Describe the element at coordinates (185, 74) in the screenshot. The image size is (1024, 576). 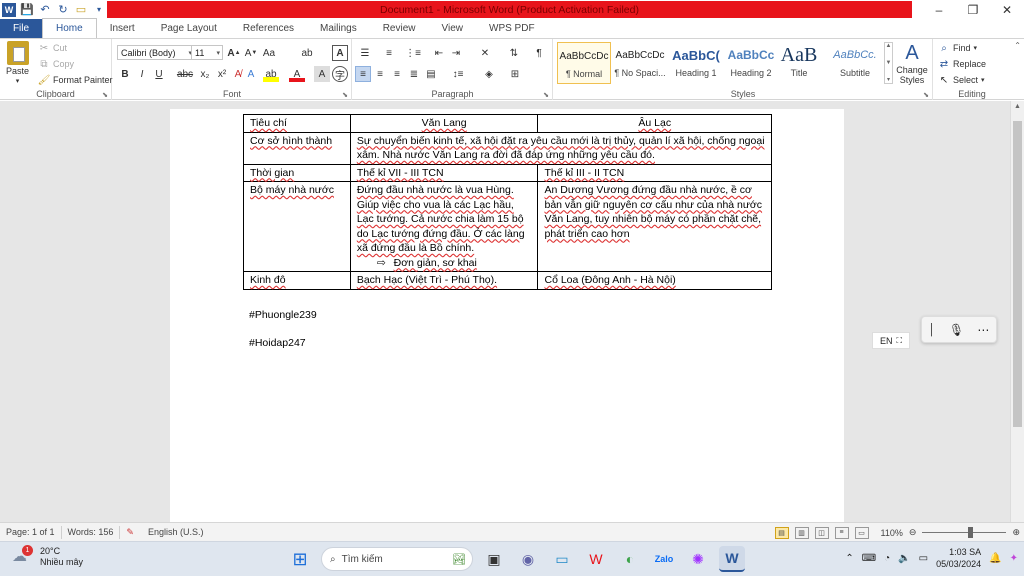
I see `strikethrough-icon: abc` at that location.